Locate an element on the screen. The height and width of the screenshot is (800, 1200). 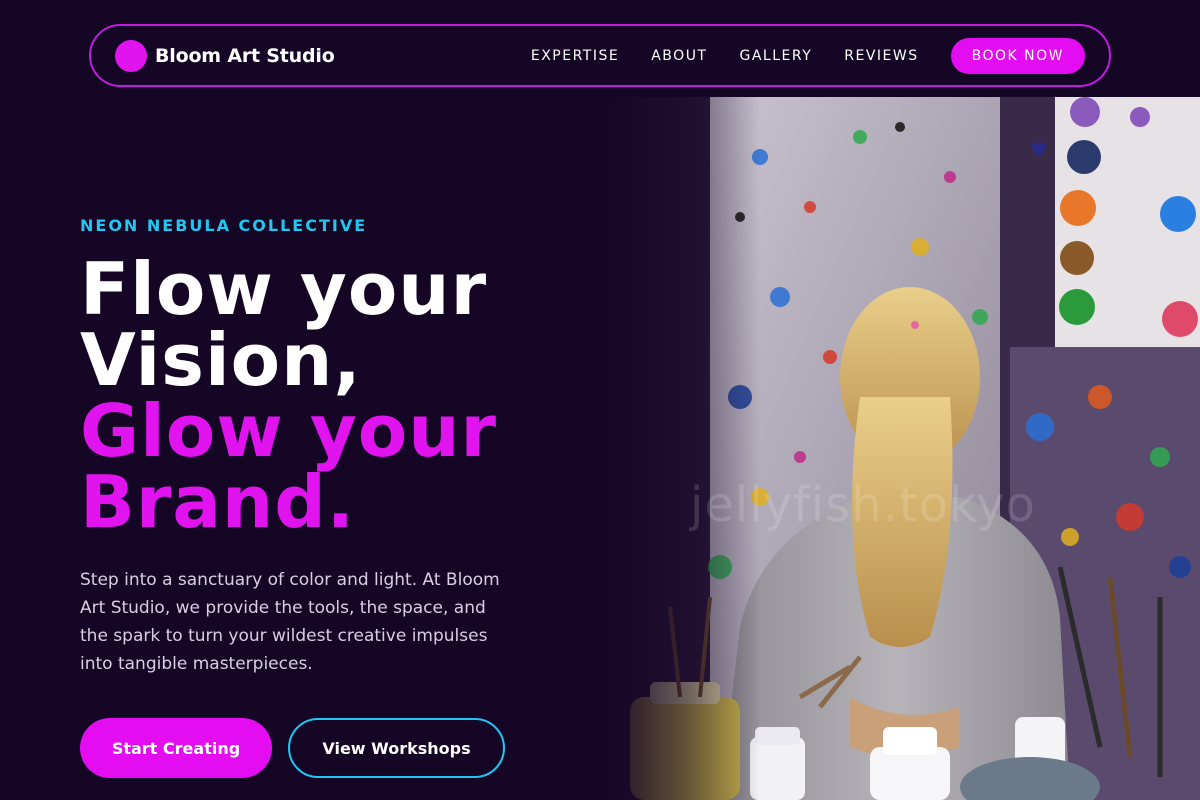
nav-link-expertise: EXPERTISE is located at coordinates (575, 56).